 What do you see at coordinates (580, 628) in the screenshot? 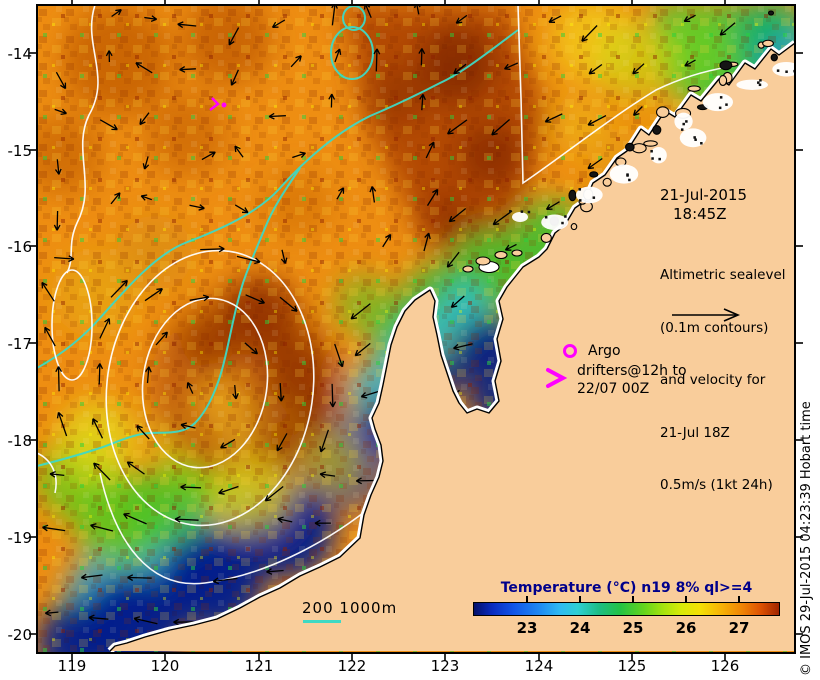
I see `colorbar-tick-label: 24` at bounding box center [580, 628].